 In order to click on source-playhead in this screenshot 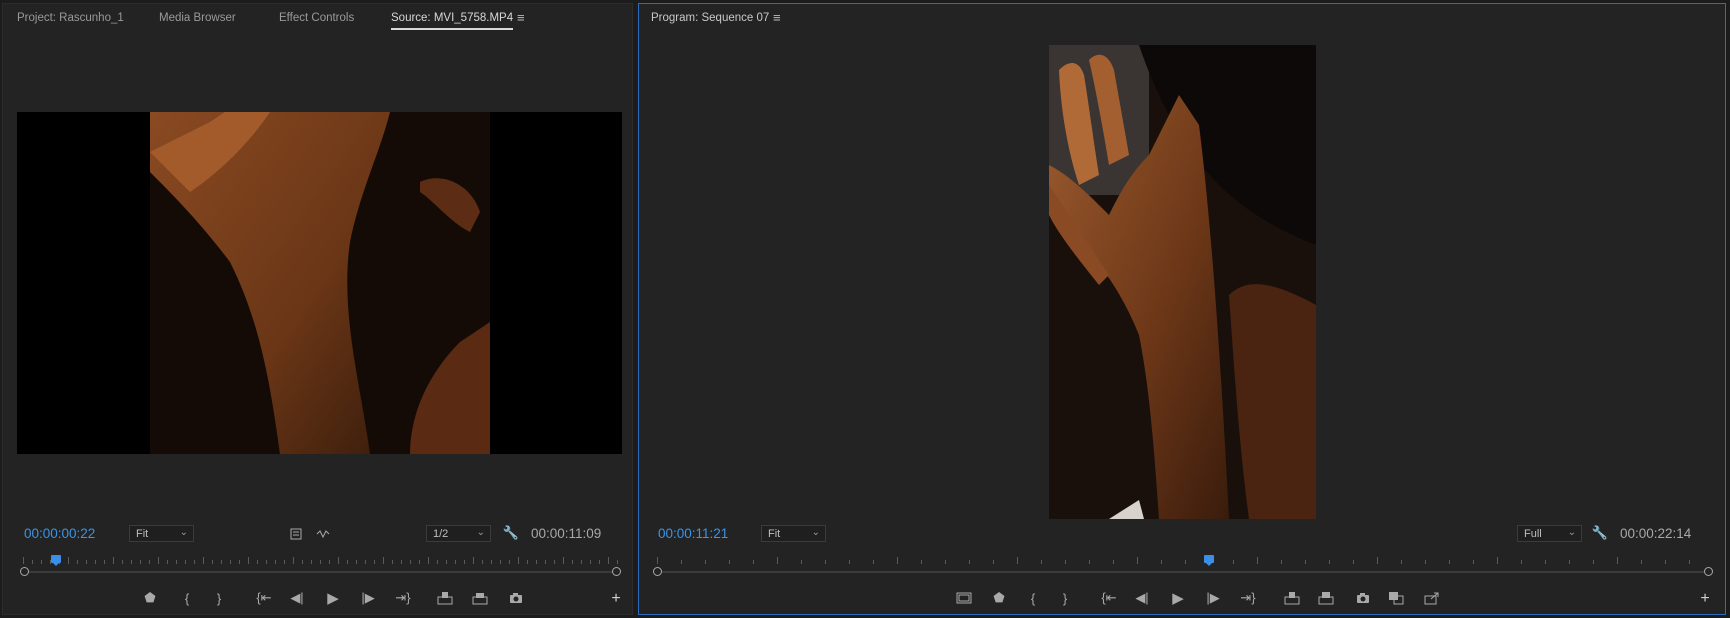, I will do `click(56, 560)`.